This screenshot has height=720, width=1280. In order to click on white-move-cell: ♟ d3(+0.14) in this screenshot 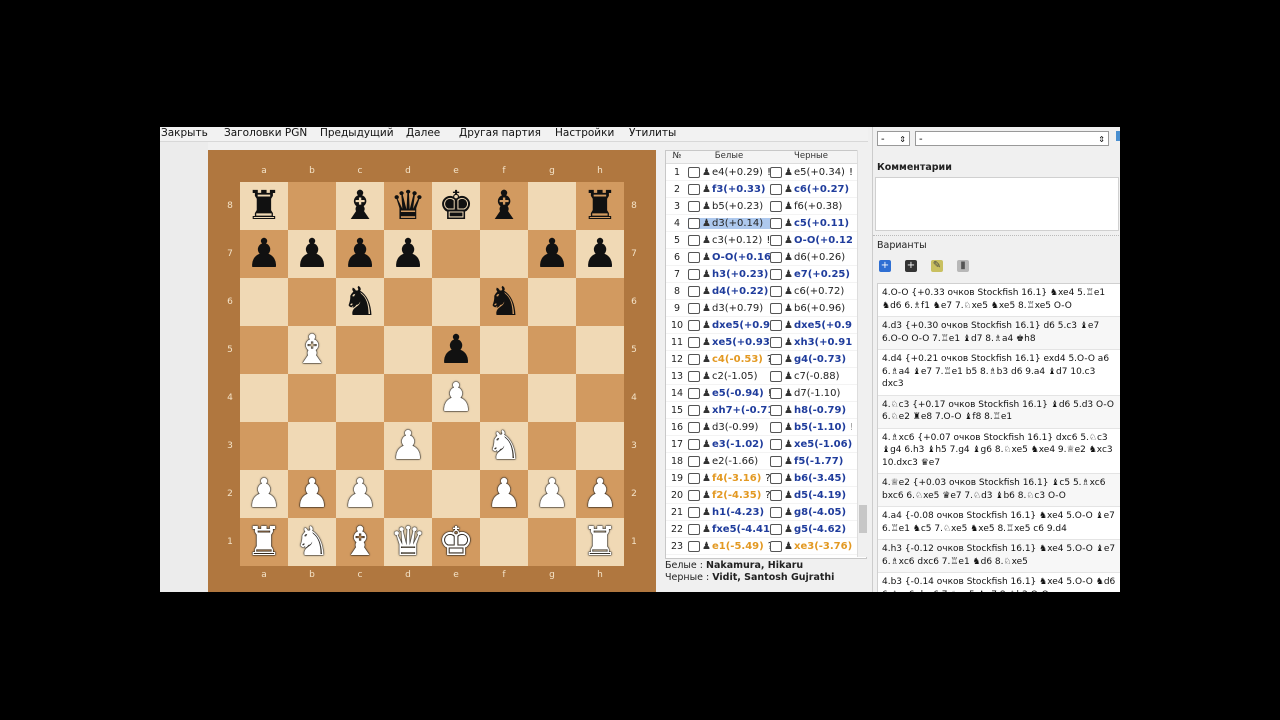, I will do `click(729, 223)`.